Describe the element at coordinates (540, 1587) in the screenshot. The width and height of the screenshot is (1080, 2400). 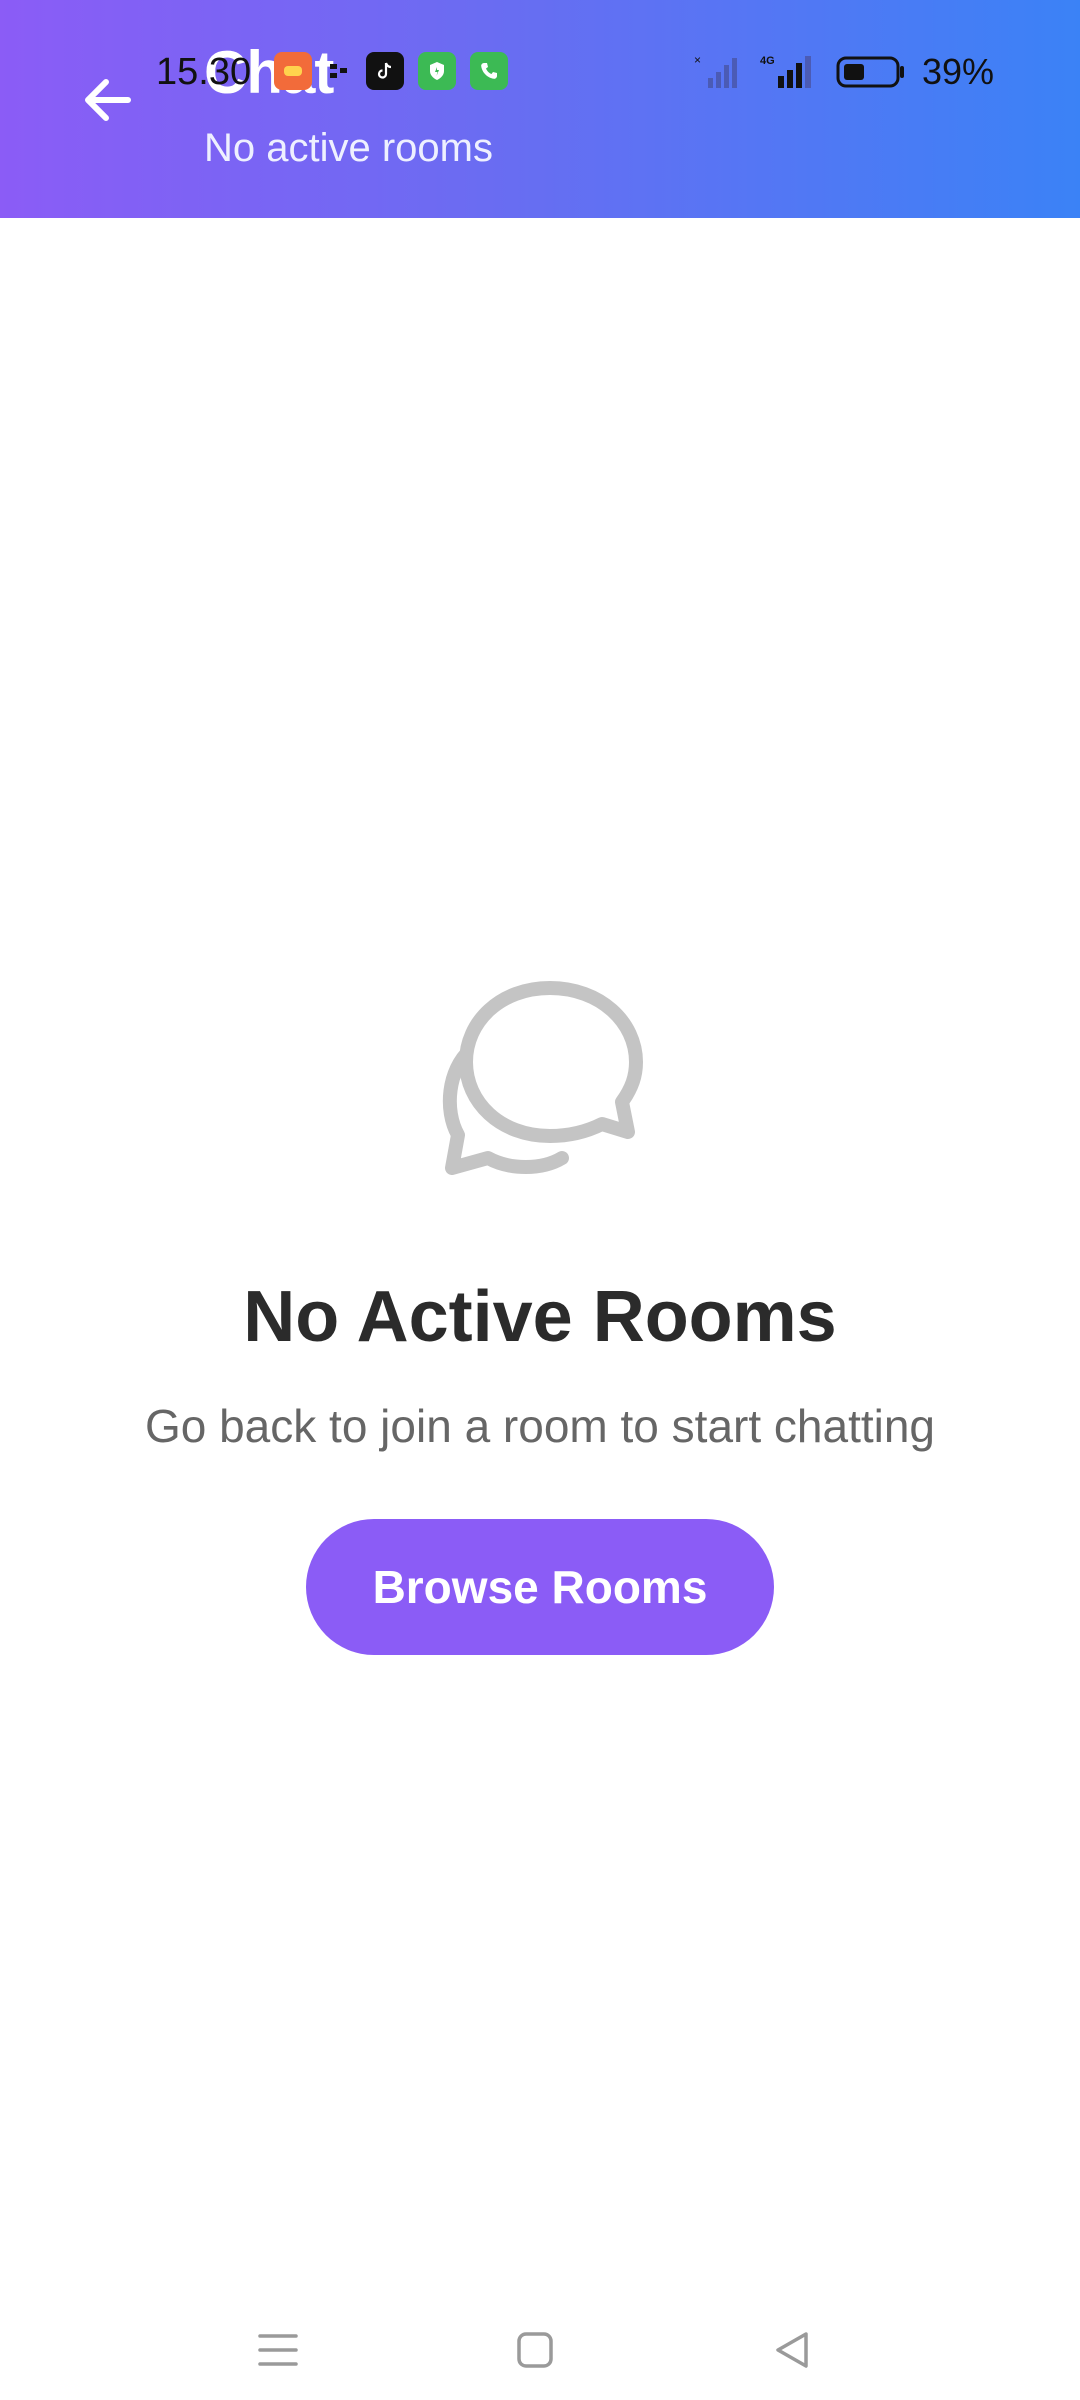
I see `browse-rooms-button: Browse Rooms` at that location.